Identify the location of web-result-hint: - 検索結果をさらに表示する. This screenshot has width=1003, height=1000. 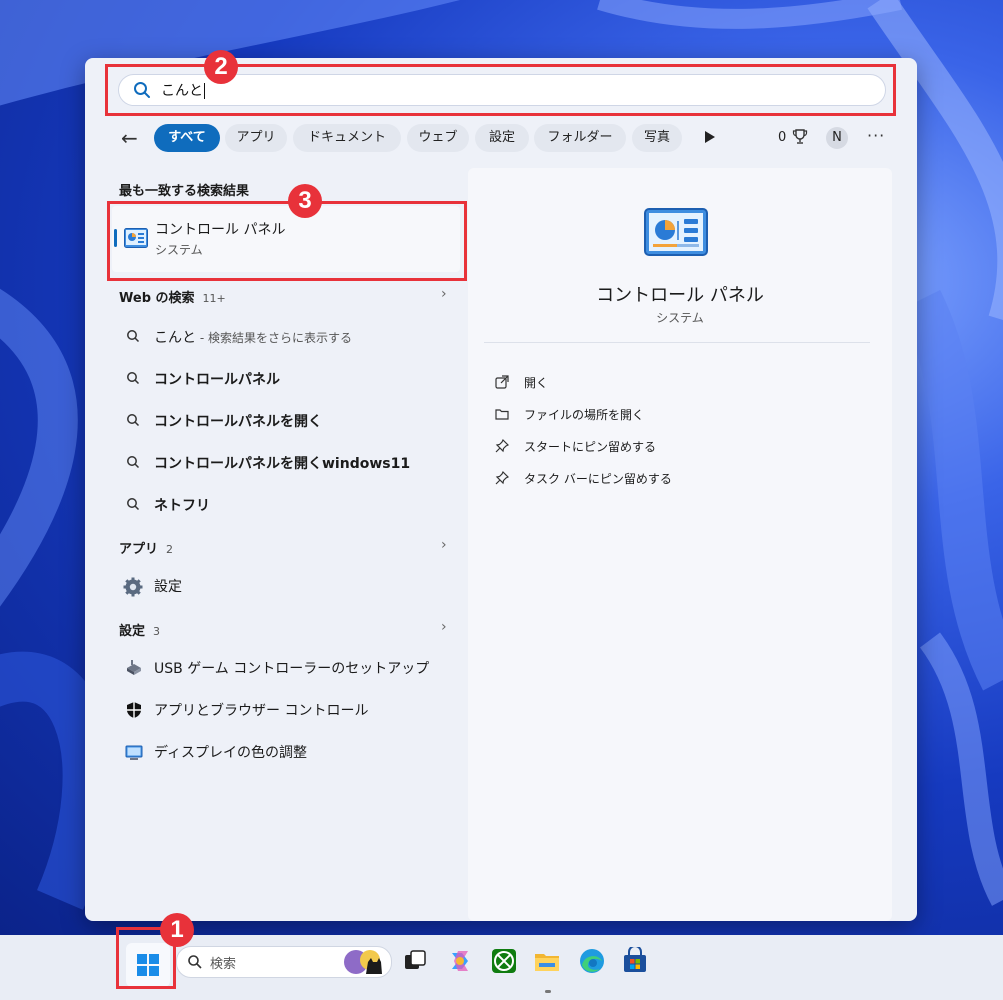
(274, 338).